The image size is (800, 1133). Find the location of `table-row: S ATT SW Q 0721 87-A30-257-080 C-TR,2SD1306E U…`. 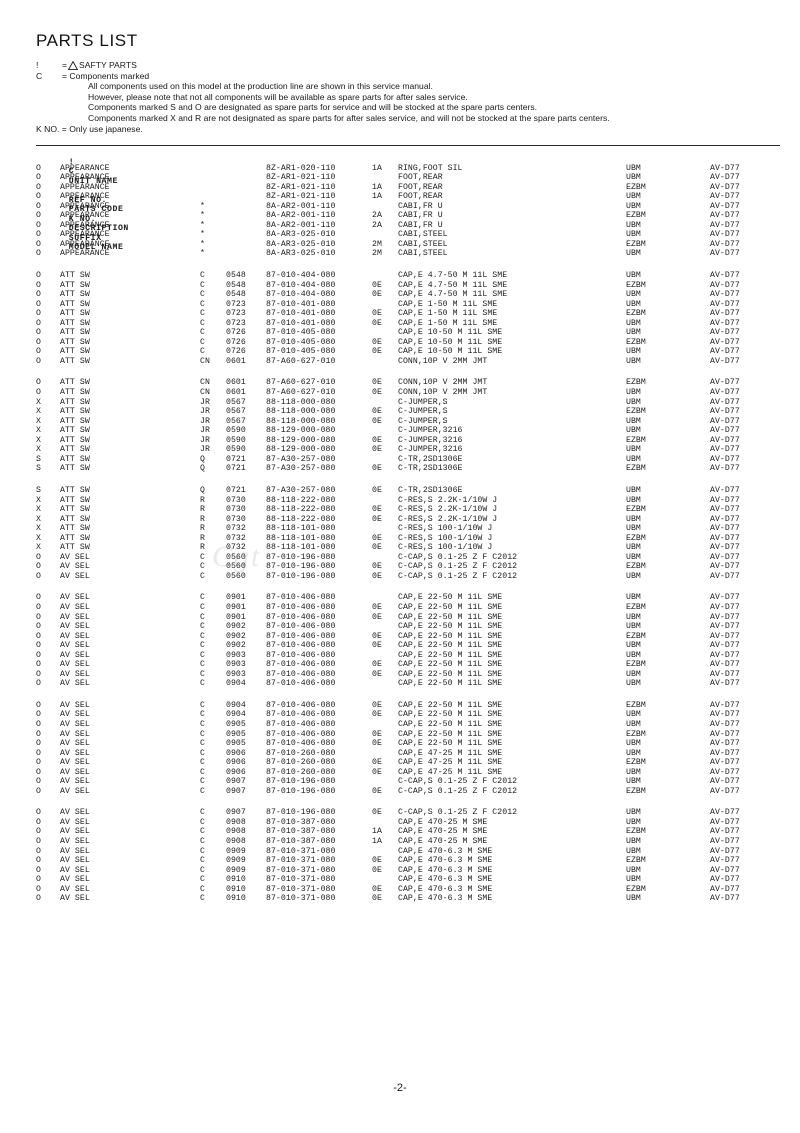

table-row: S ATT SW Q 0721 87-A30-257-080 C-TR,2SD1306E U… is located at coordinates (408, 460).